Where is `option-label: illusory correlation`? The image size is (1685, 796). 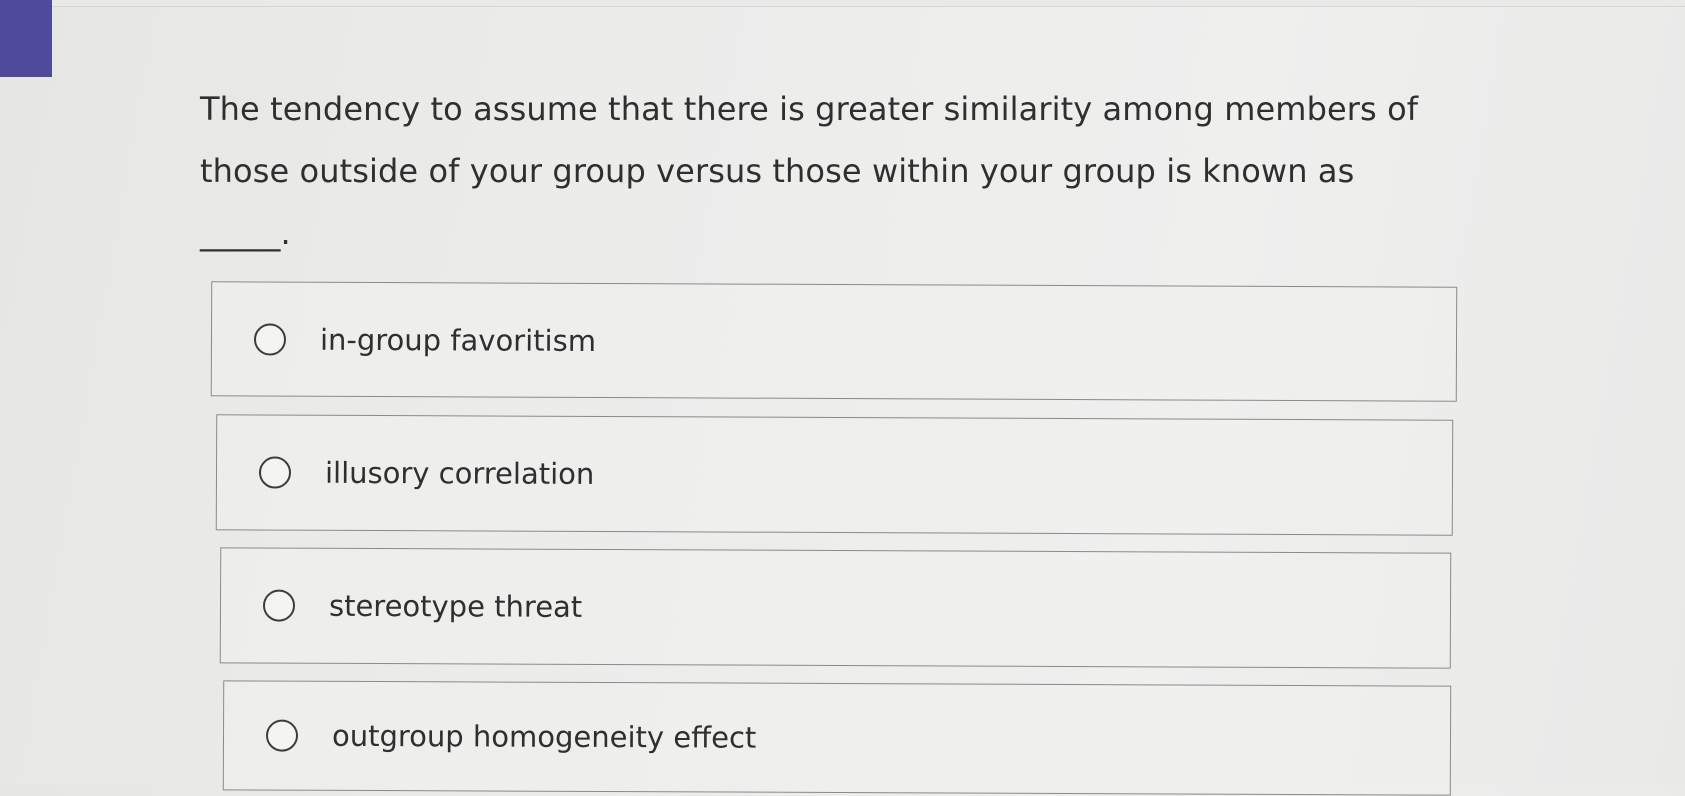
option-label: illusory correlation is located at coordinates (459, 473).